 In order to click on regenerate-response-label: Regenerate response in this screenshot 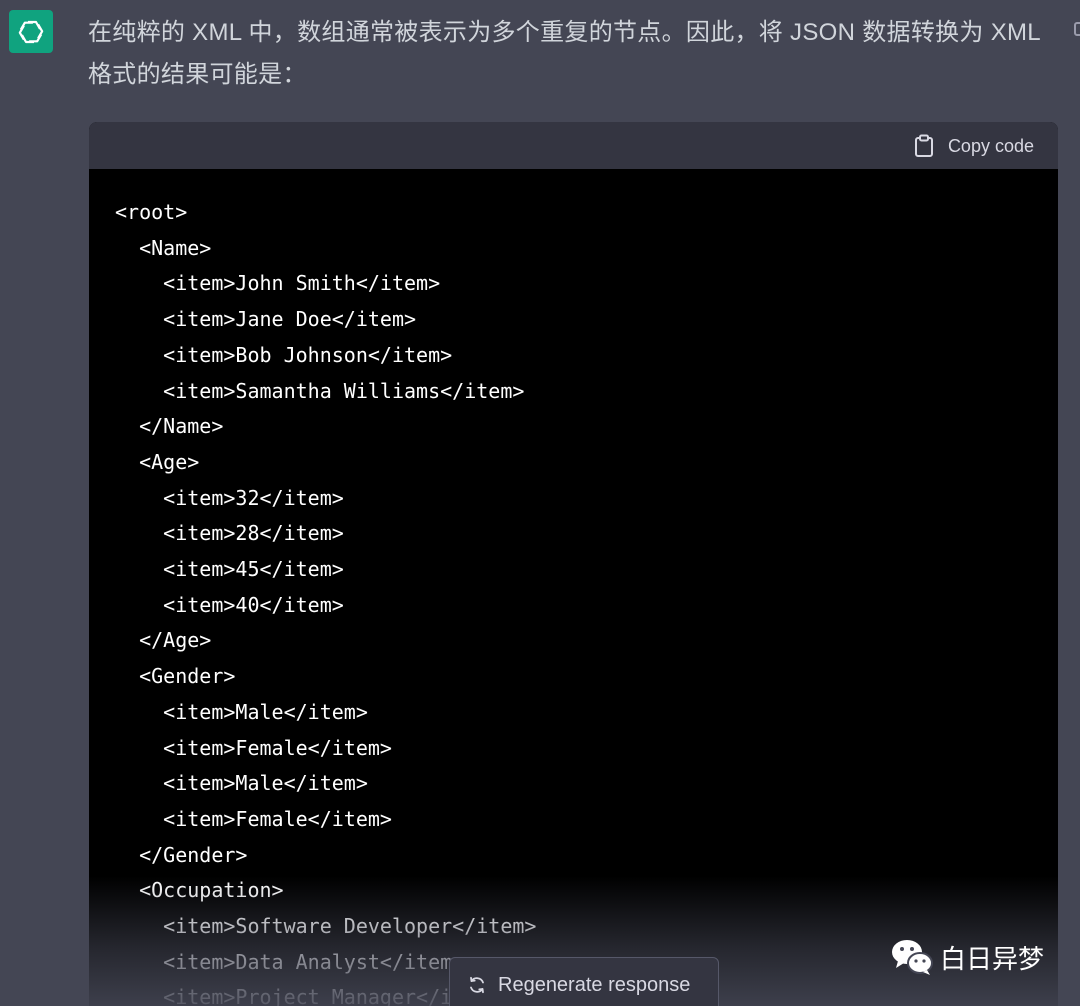, I will do `click(594, 984)`.